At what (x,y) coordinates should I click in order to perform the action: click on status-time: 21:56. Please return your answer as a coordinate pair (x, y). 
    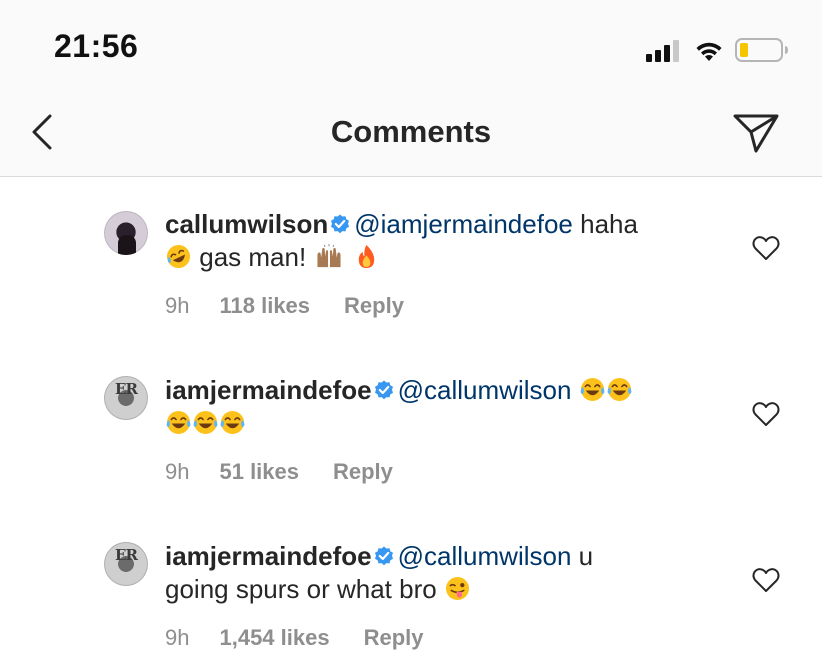
    Looking at the image, I should click on (96, 46).